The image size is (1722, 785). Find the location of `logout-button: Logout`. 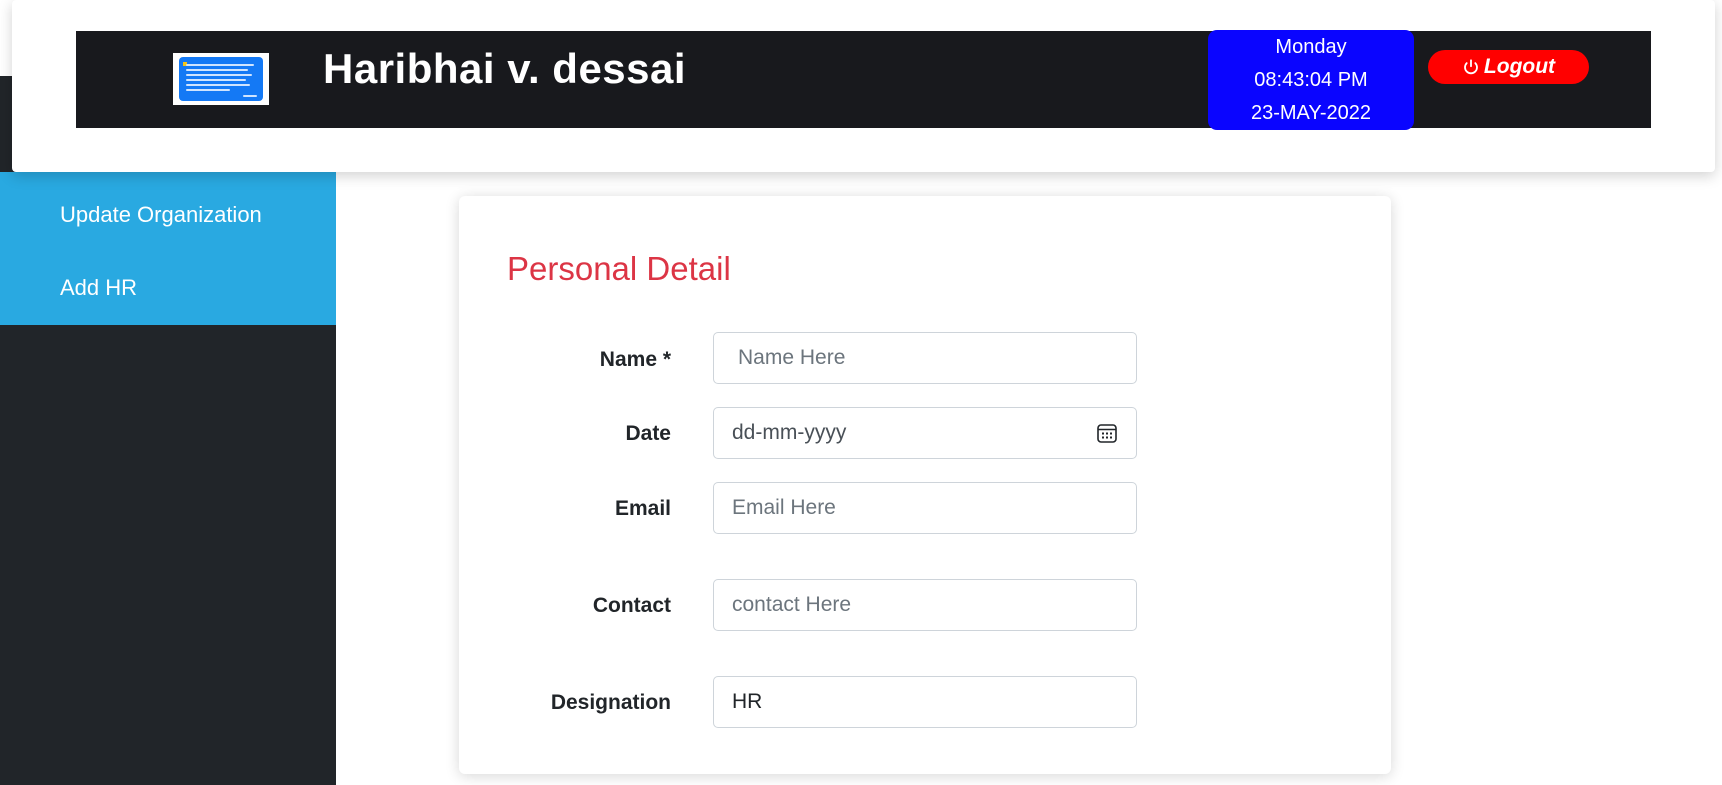

logout-button: Logout is located at coordinates (1508, 67).